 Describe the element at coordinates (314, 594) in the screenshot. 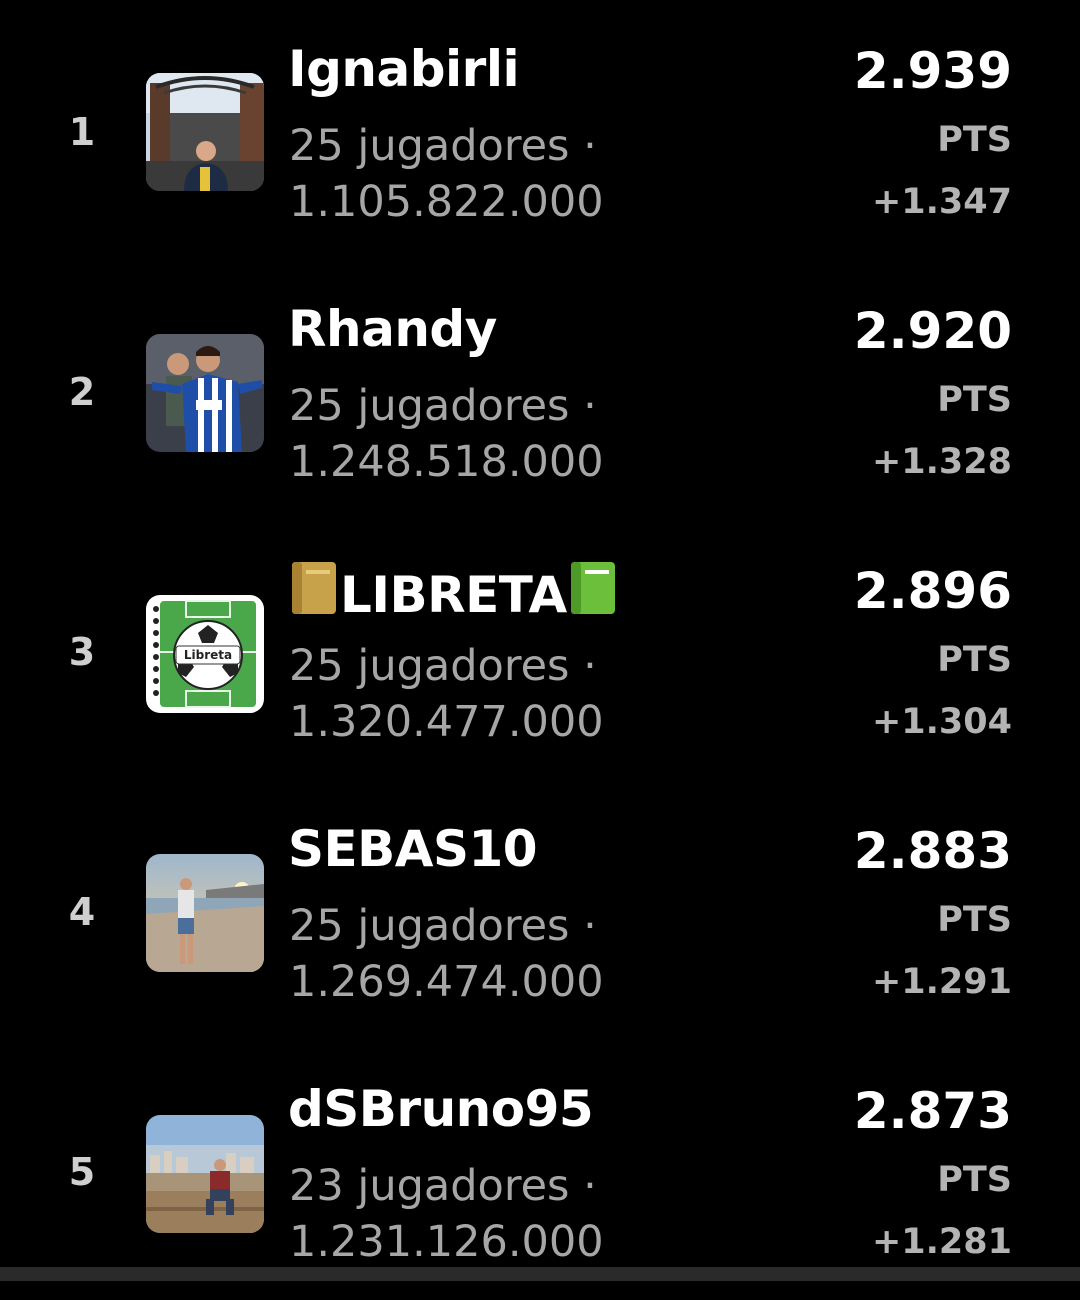

I see `notebook-yellow-icon` at that location.